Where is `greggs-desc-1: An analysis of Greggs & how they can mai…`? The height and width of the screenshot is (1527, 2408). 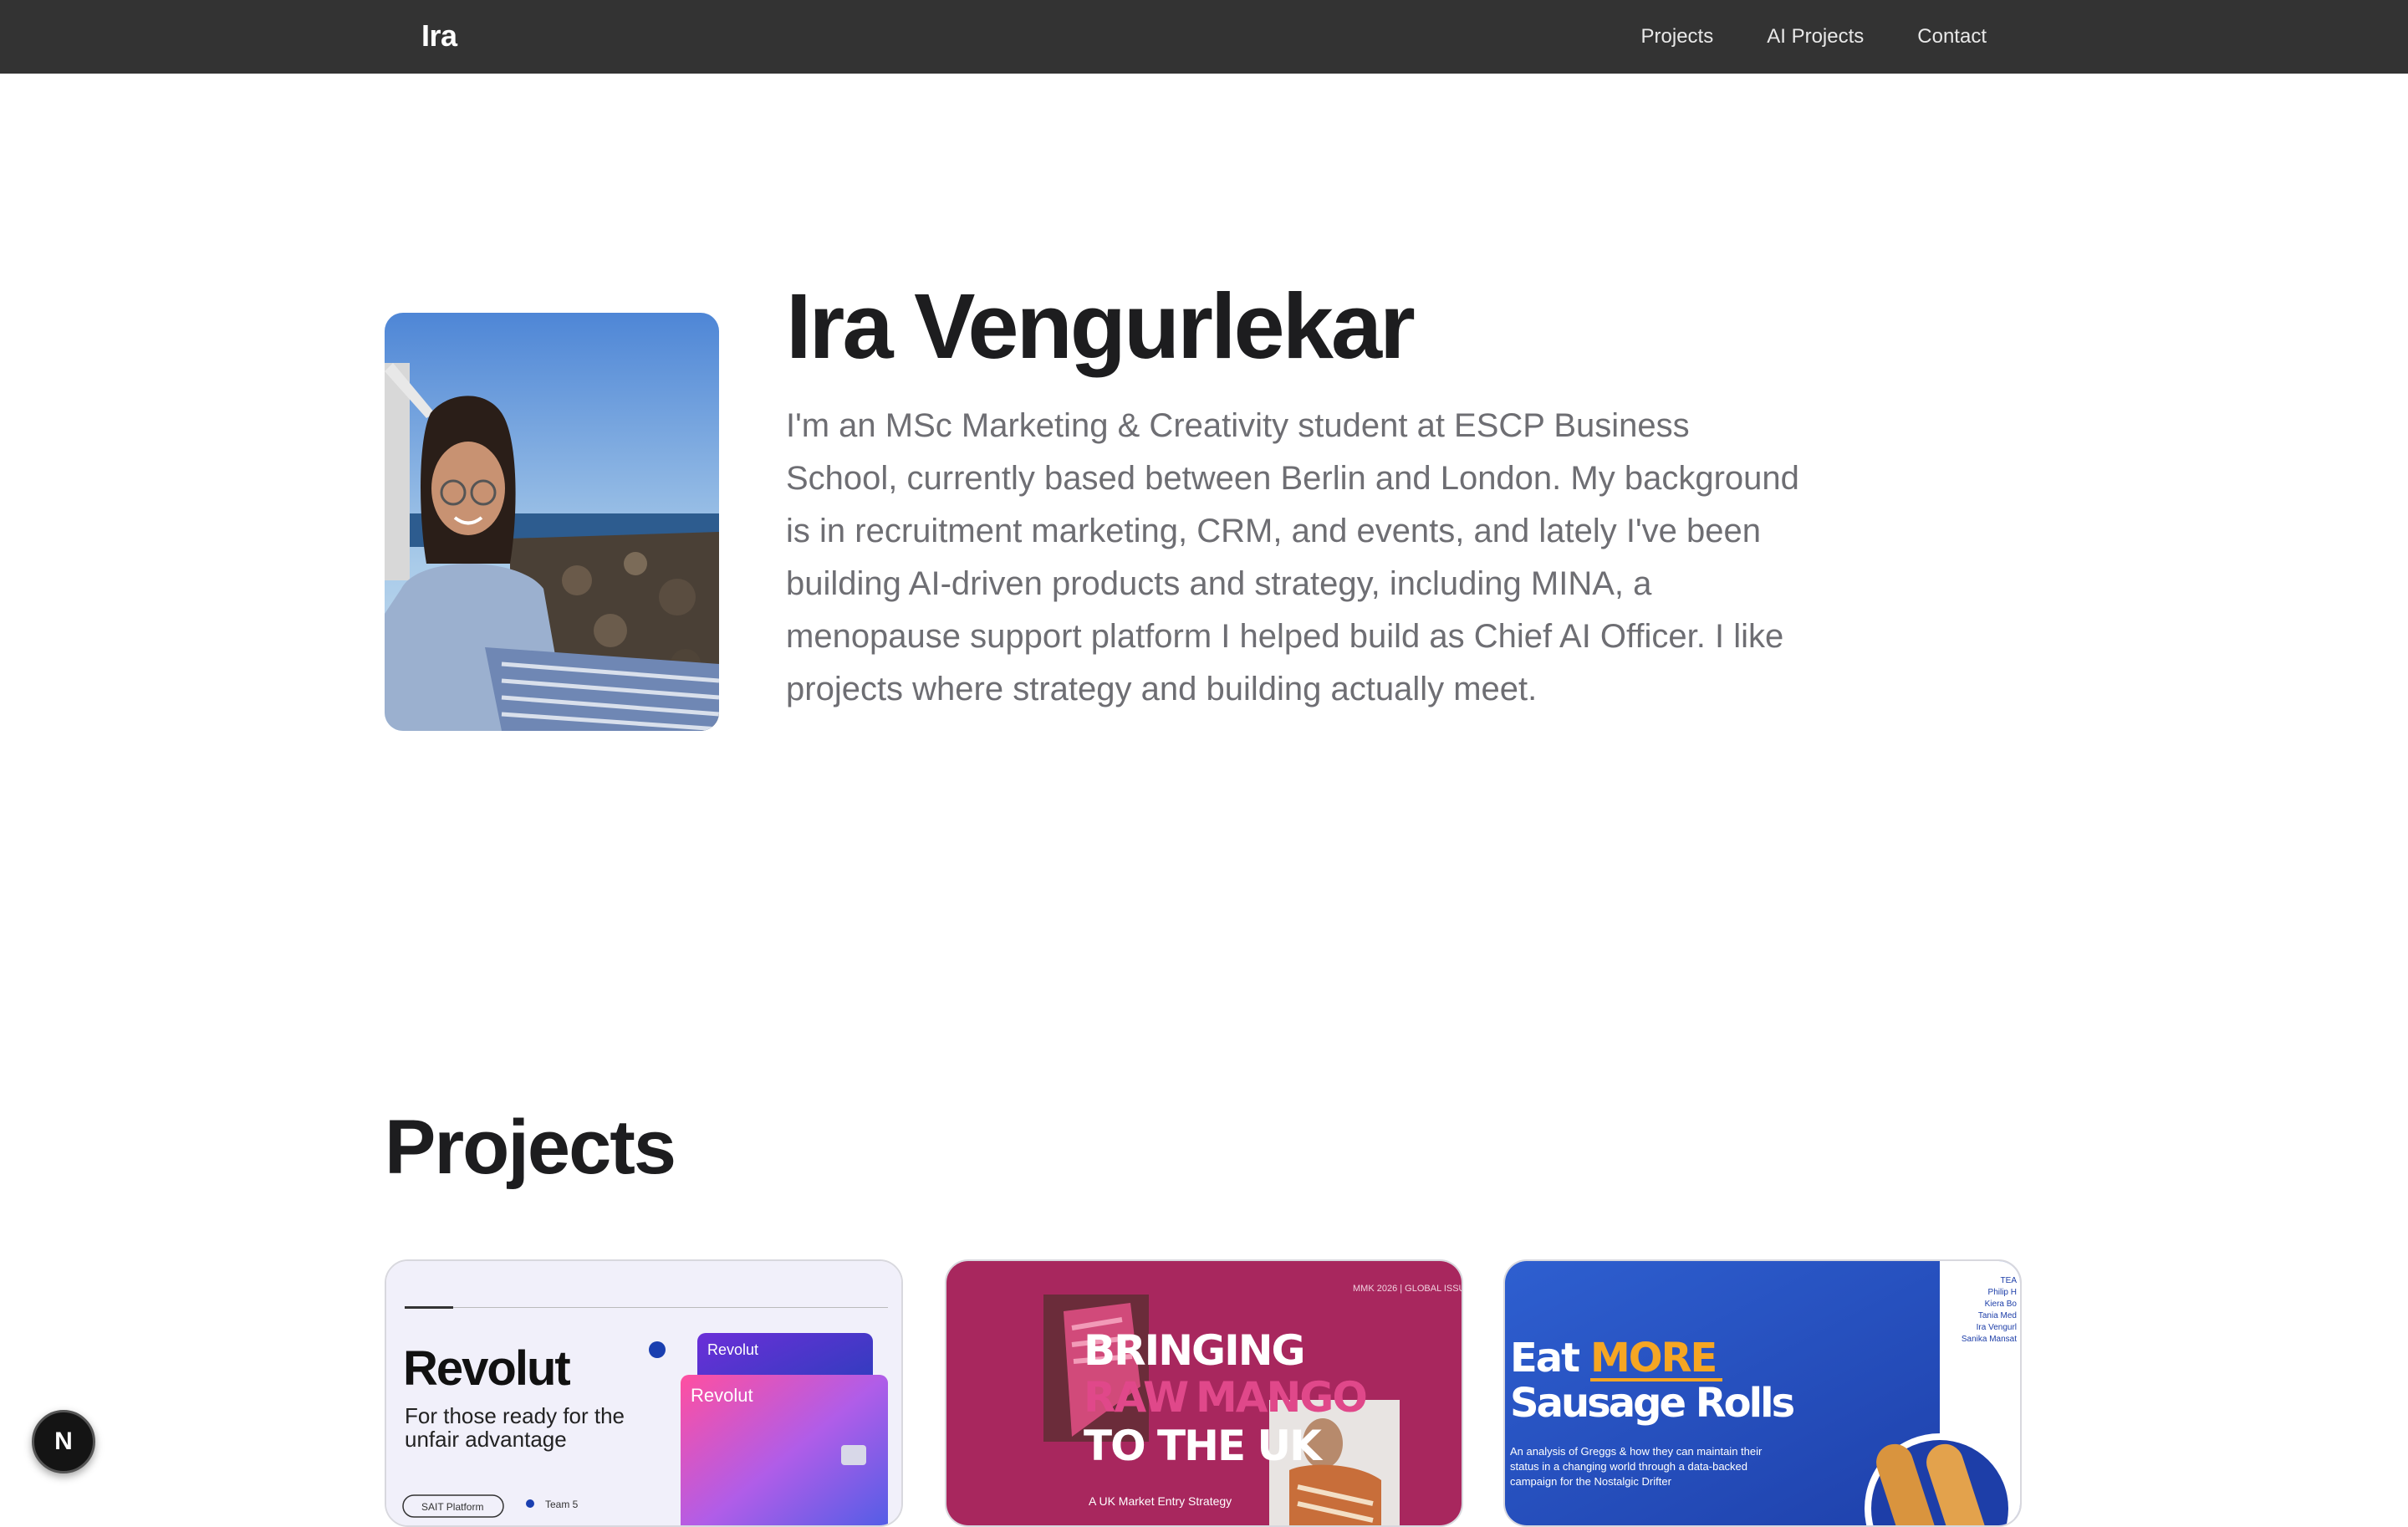
greggs-desc-1: An analysis of Greggs & how they can mai… is located at coordinates (1637, 1452).